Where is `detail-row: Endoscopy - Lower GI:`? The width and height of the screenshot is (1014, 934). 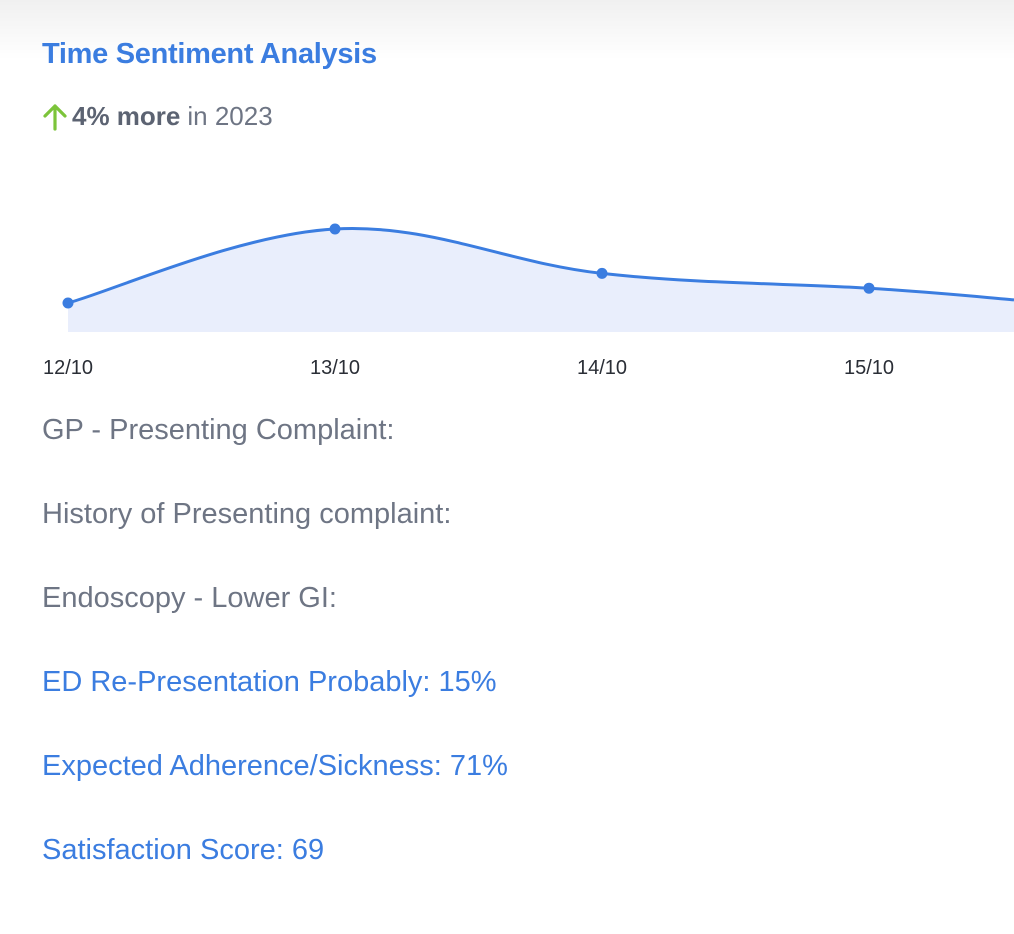 detail-row: Endoscopy - Lower GI: is located at coordinates (189, 598).